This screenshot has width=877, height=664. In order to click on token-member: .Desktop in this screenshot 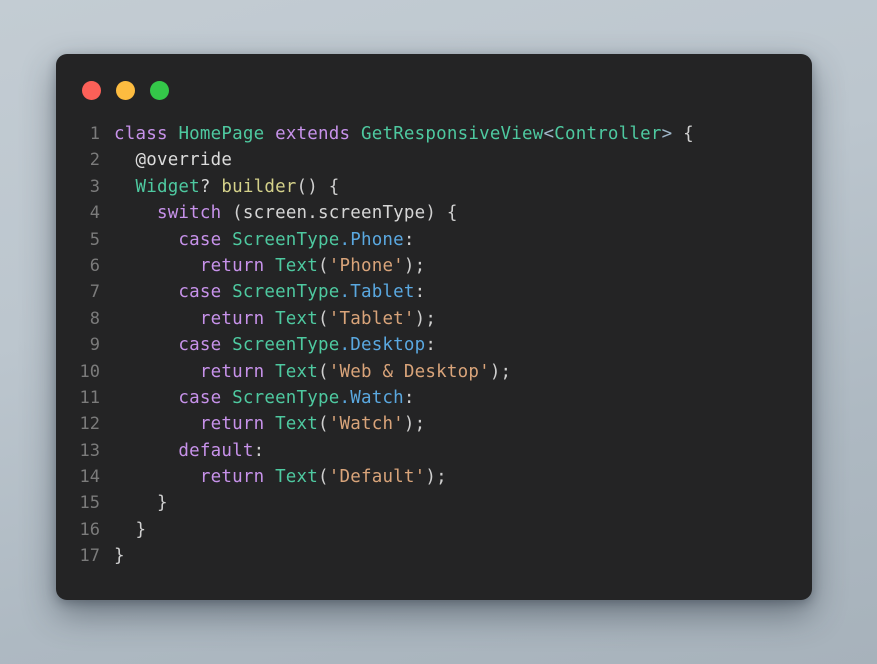, I will do `click(382, 345)`.